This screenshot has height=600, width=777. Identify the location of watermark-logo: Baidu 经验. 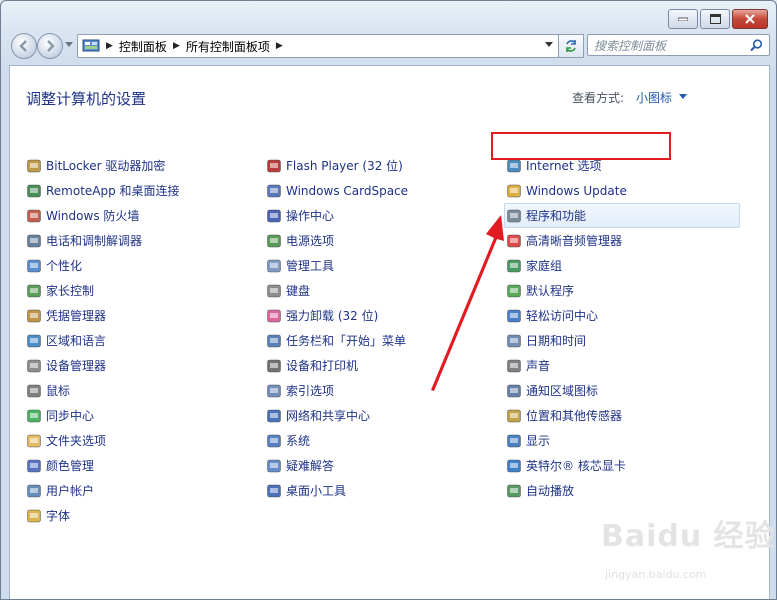
(688, 536).